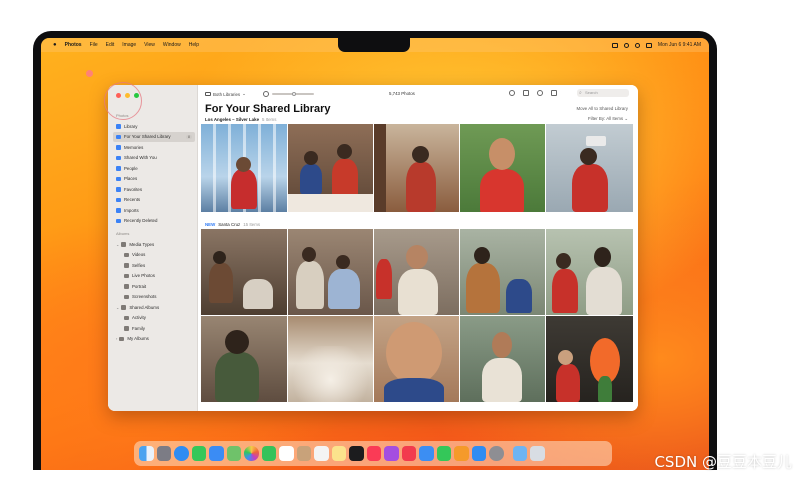 This screenshot has height=482, width=806. What do you see at coordinates (637, 45) in the screenshot?
I see `search-icon` at bounding box center [637, 45].